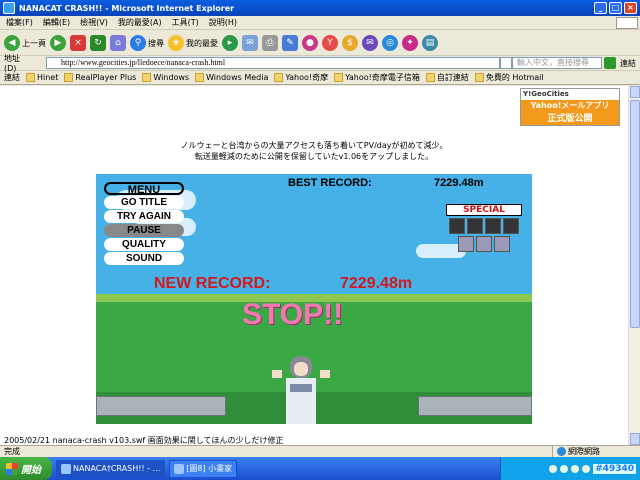 This screenshot has width=640, height=480. Describe the element at coordinates (270, 43) in the screenshot. I see `print-button: ⎙` at that location.